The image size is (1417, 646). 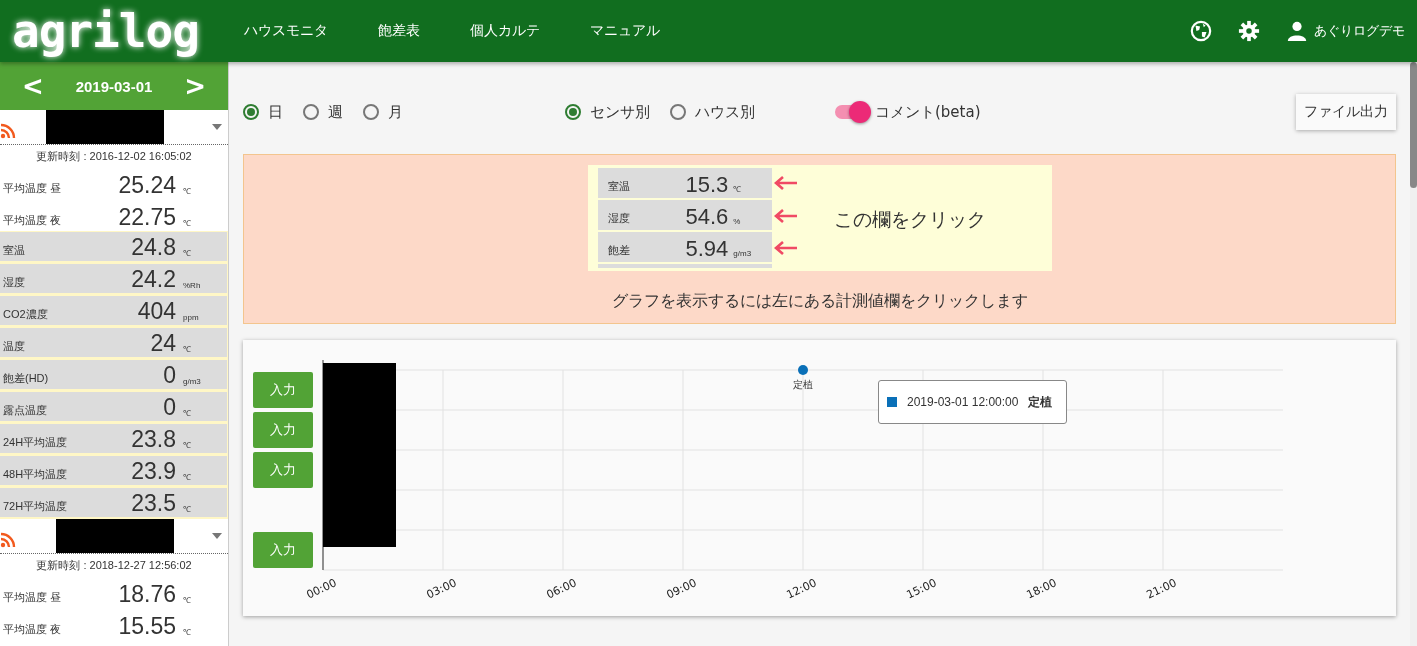 I want to click on hint-text: グラフを表示するには左にある計測値欄をクリックします, so click(x=819, y=301).